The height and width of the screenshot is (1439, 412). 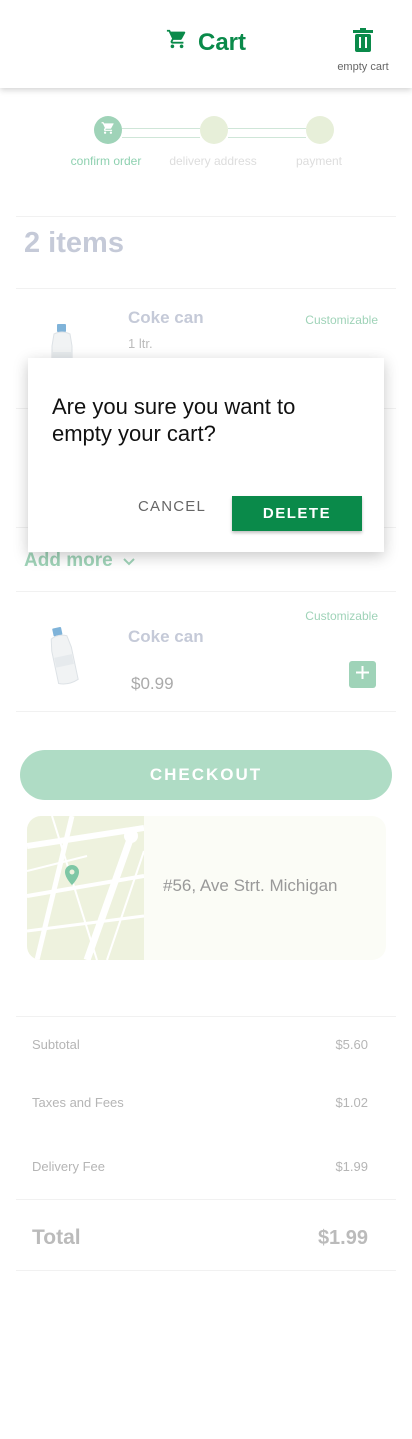 What do you see at coordinates (56, 1044) in the screenshot?
I see `summary-label: Subtotal` at bounding box center [56, 1044].